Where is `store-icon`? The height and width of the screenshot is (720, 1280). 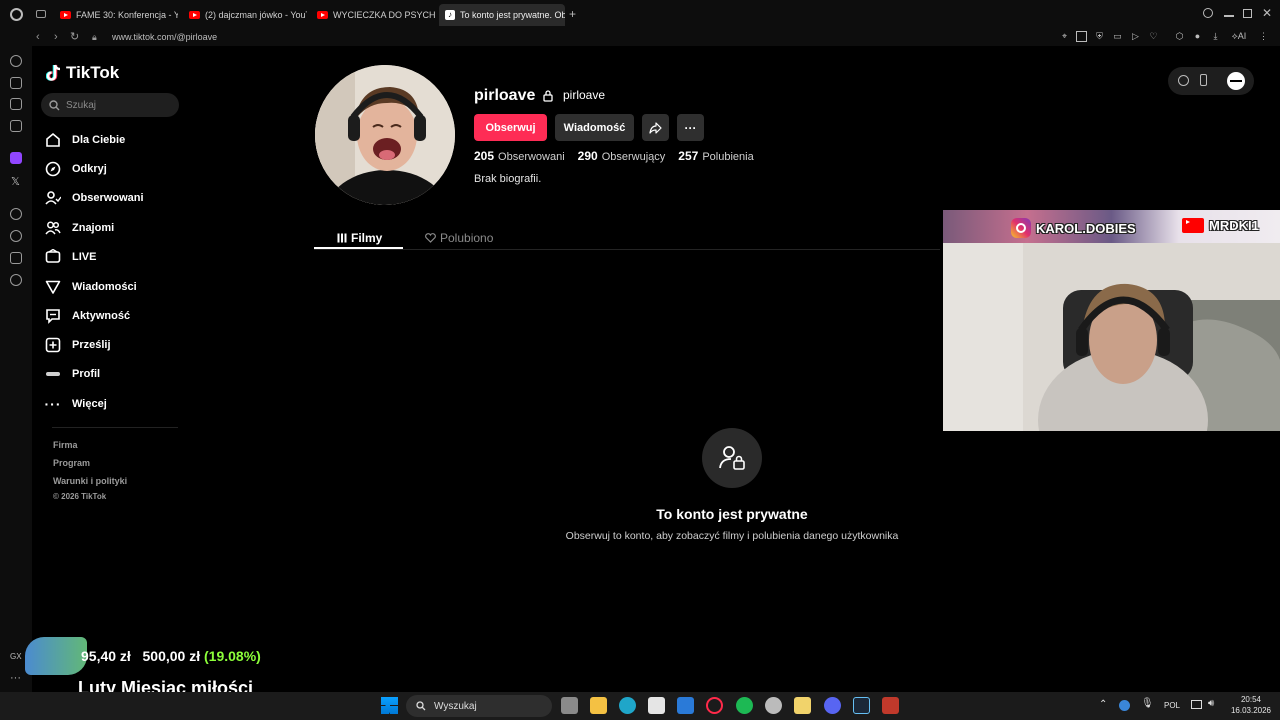
store-icon is located at coordinates (656, 705).